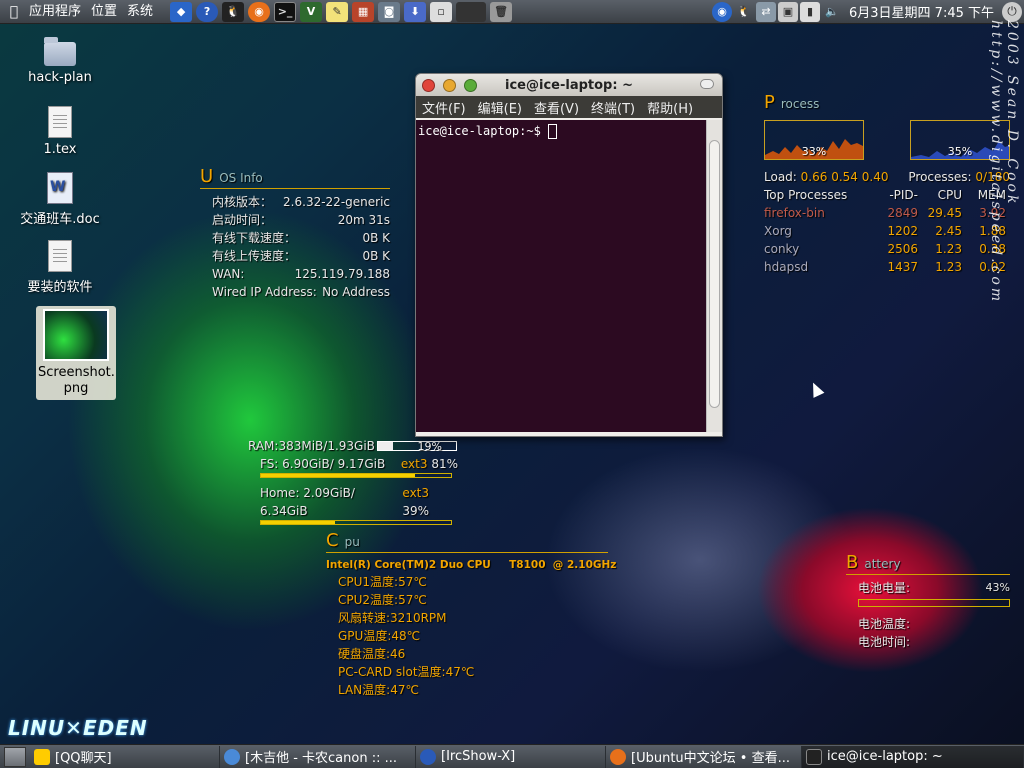 The width and height of the screenshot is (1024, 768). I want to click on terminal-menu-view: 查看(V), so click(556, 107).